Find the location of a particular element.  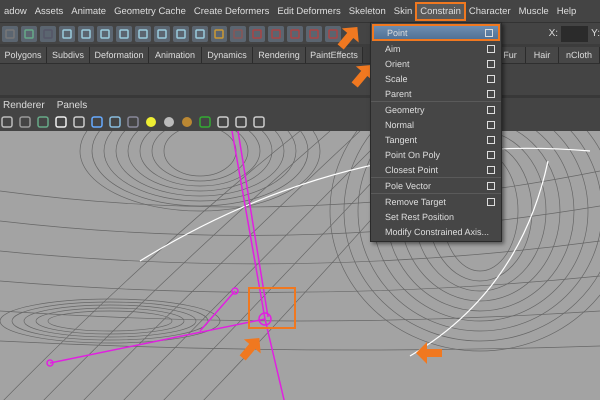

menu-item: Remove Target is located at coordinates (436, 201).